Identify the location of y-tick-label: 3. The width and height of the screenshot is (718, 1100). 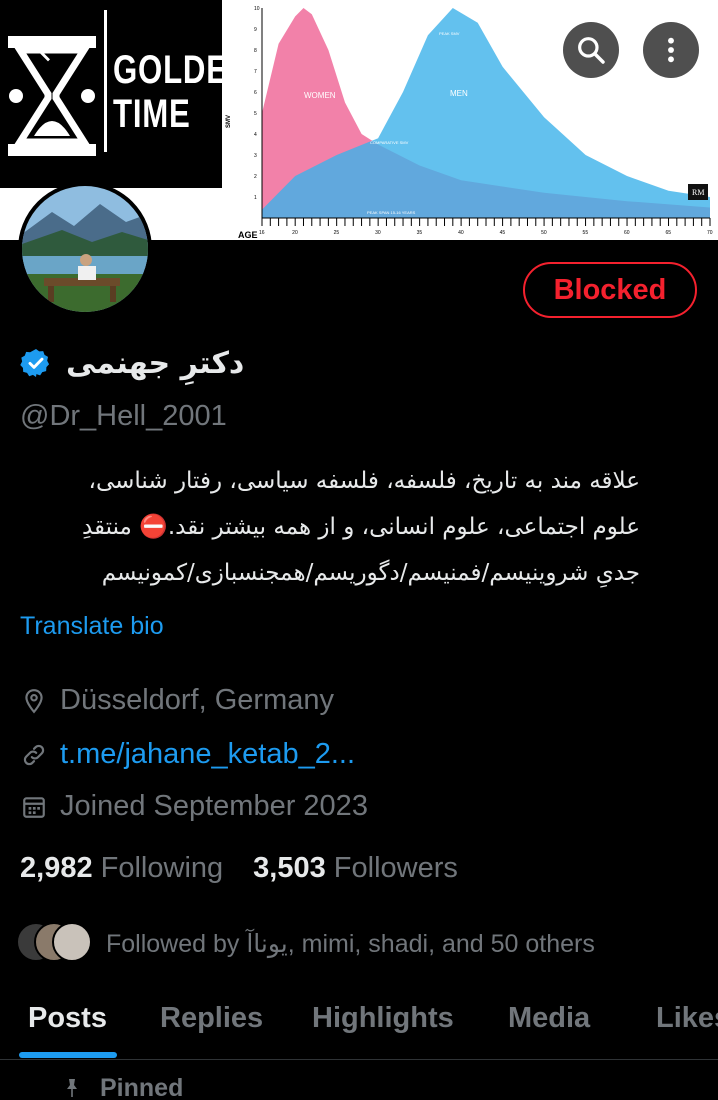
(255, 156).